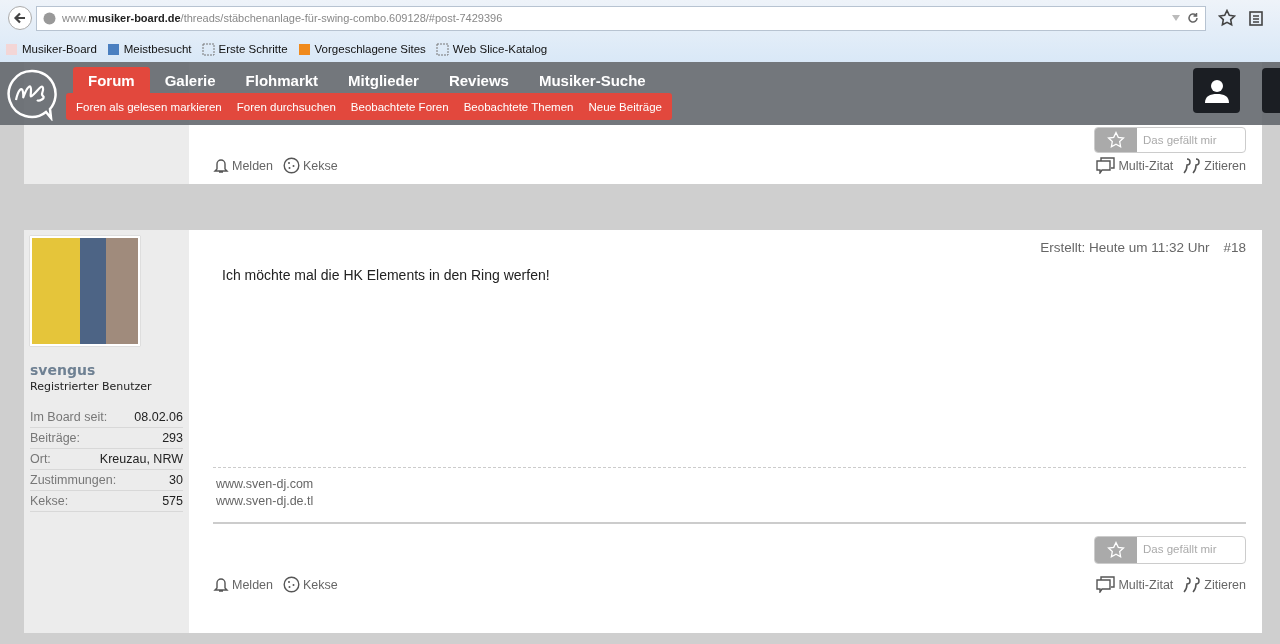 The height and width of the screenshot is (644, 1280). Describe the element at coordinates (265, 484) in the screenshot. I see `signature-text: www.sven-dj.com` at that location.